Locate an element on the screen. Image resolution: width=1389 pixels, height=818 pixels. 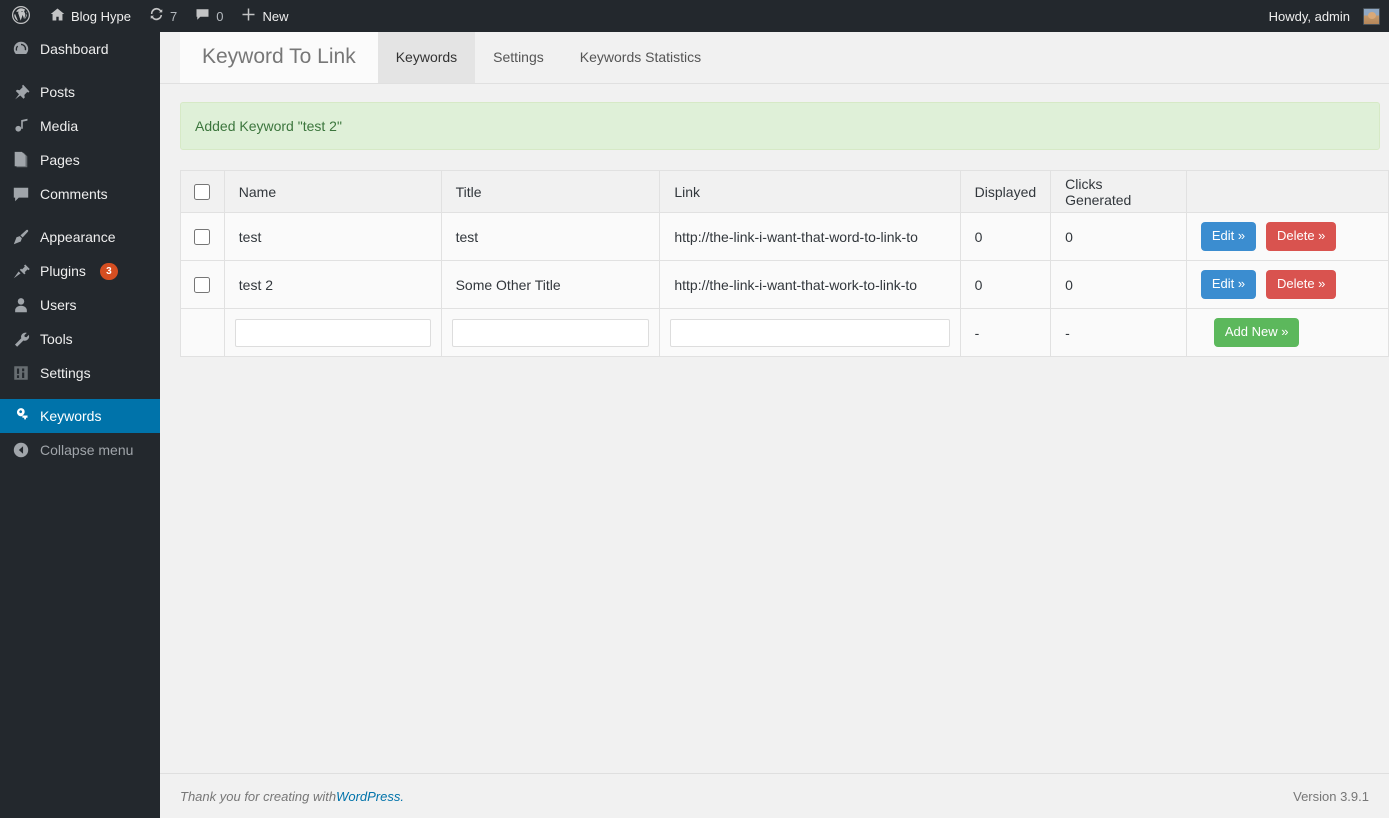
new-actions-cell: Add New » is located at coordinates (1287, 332).